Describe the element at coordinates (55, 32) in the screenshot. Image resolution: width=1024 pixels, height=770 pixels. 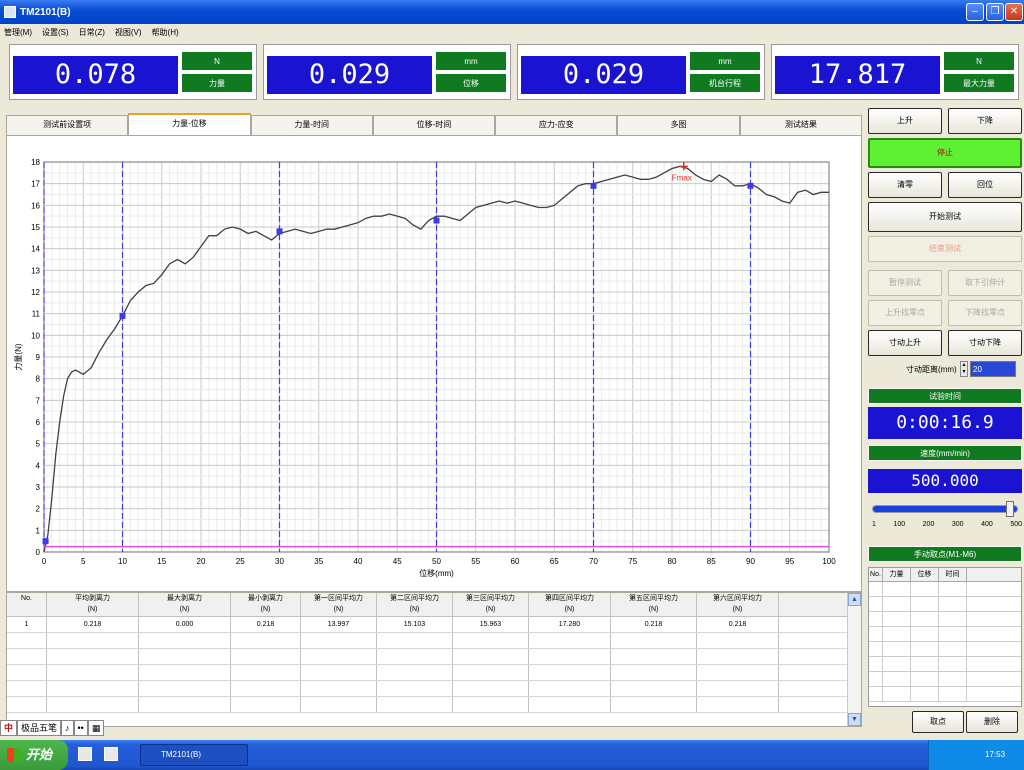
I see `menu-settings: 设置(S)` at that location.